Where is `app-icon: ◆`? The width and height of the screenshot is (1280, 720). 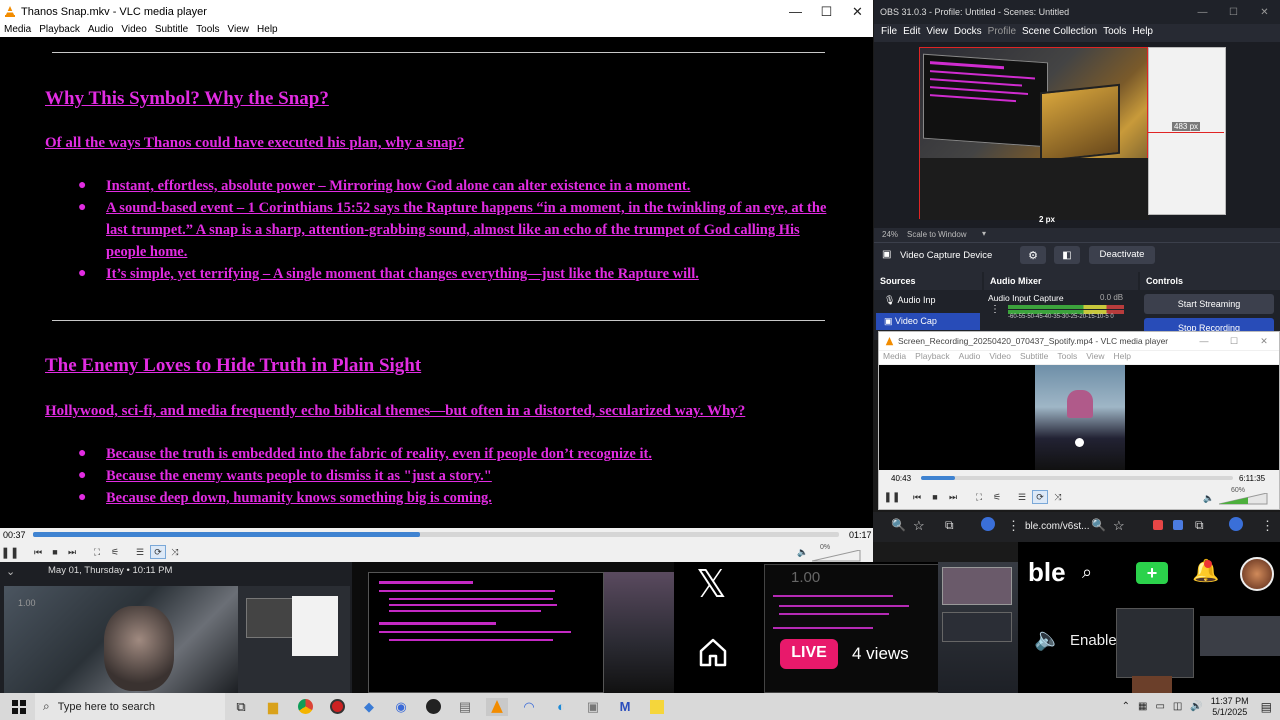 app-icon: ◆ is located at coordinates (369, 707).